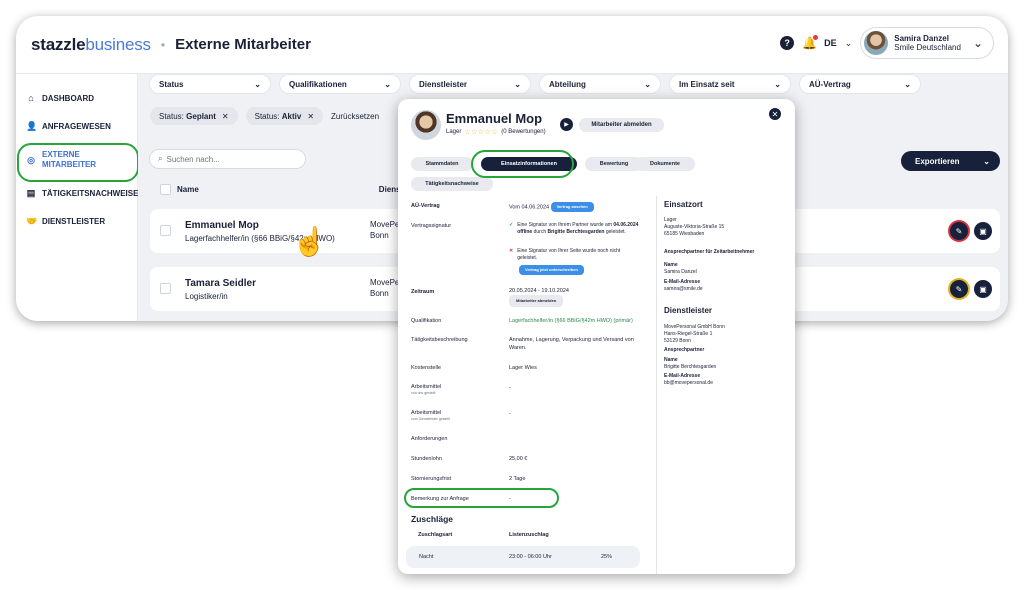  What do you see at coordinates (656, 385) in the screenshot?
I see `column-divider` at bounding box center [656, 385].